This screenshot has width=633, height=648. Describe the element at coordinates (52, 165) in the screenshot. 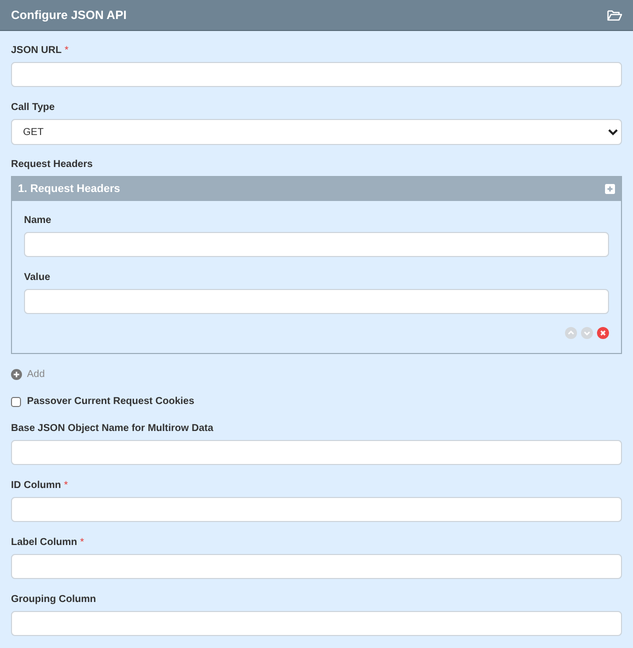

I see `field-label: Request Headers` at that location.